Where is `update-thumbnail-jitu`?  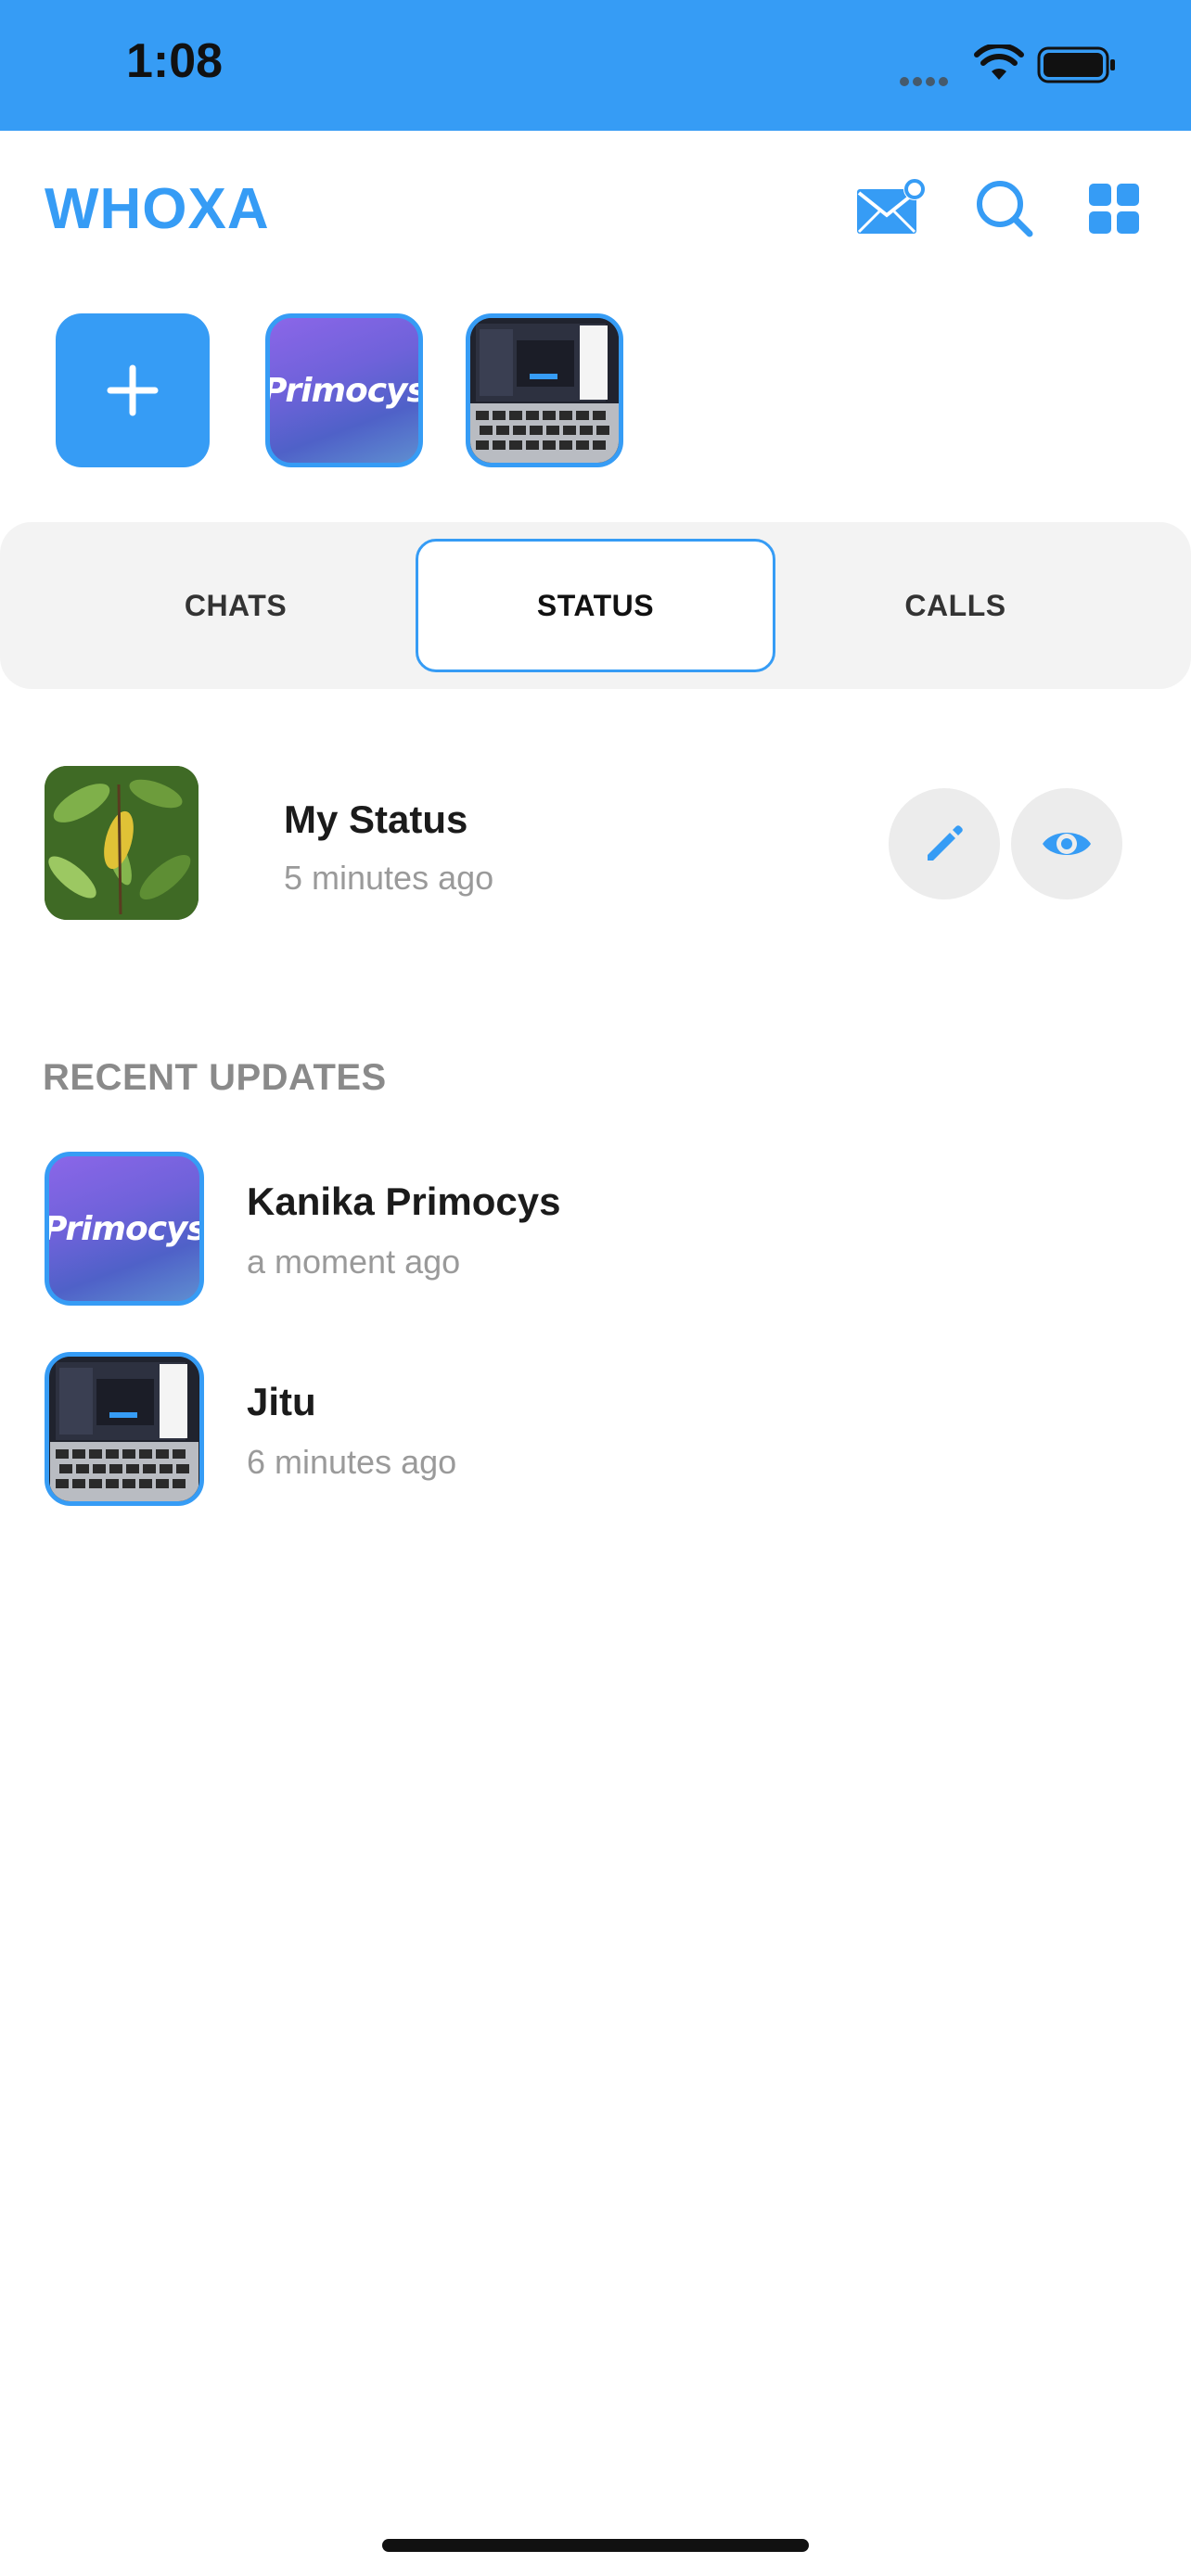
update-thumbnail-jitu is located at coordinates (124, 1429).